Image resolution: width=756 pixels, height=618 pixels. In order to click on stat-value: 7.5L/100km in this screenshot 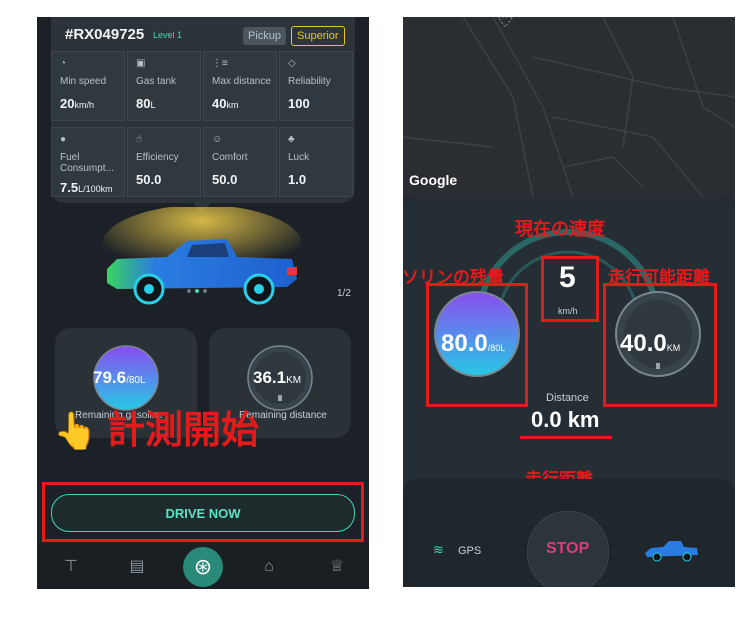, I will do `click(86, 187)`.